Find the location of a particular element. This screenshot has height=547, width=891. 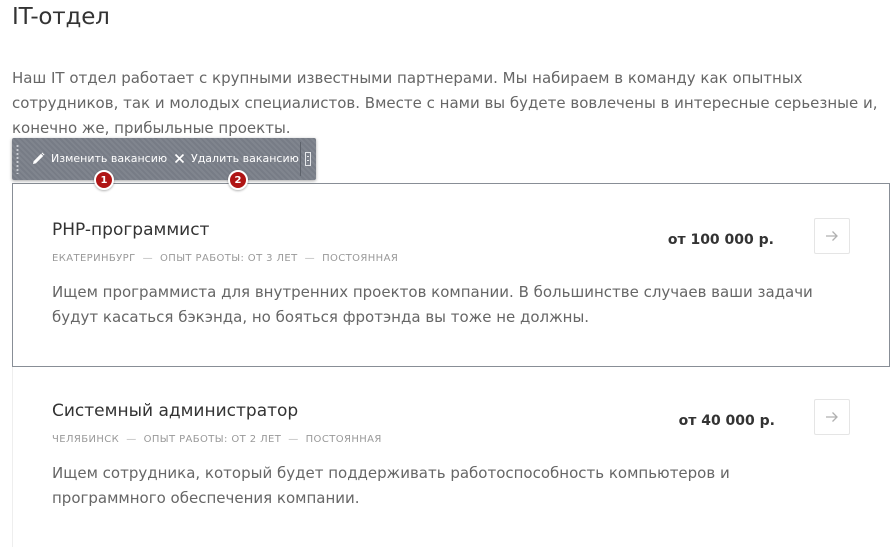

vacancy-city: Екатеринбург is located at coordinates (94, 258).